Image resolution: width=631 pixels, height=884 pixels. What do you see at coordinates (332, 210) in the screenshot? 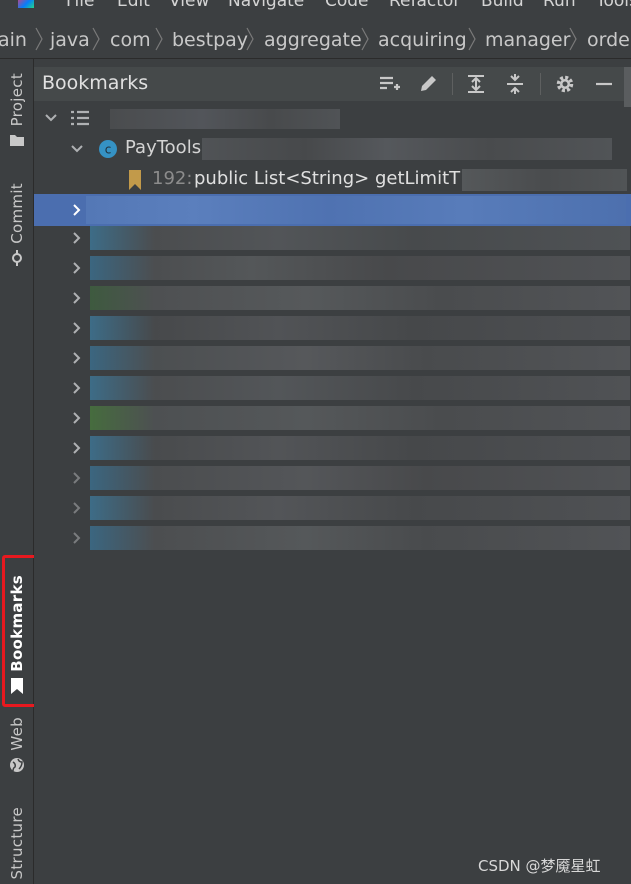
I see `tree-row-selected` at bounding box center [332, 210].